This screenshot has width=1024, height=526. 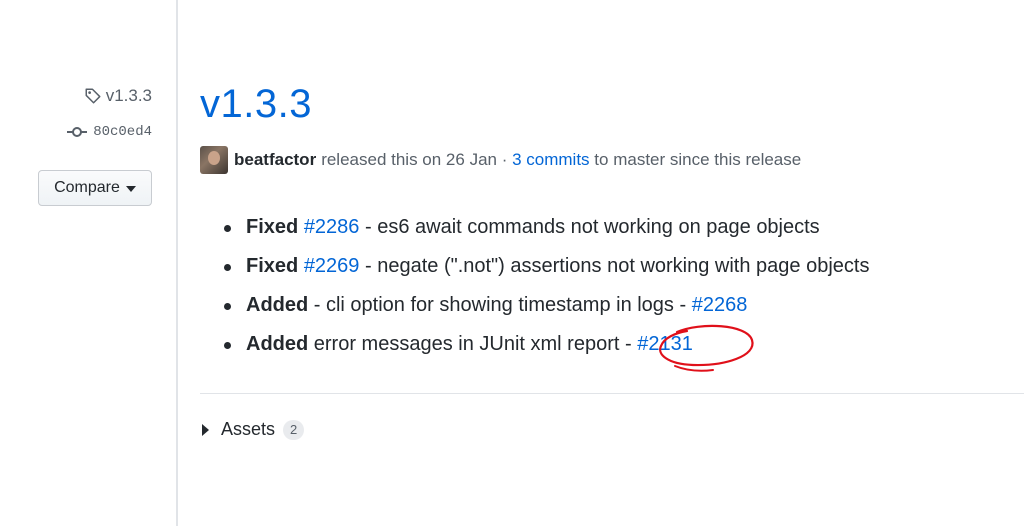 I want to click on commit-sha: 80c0ed4, so click(x=122, y=132).